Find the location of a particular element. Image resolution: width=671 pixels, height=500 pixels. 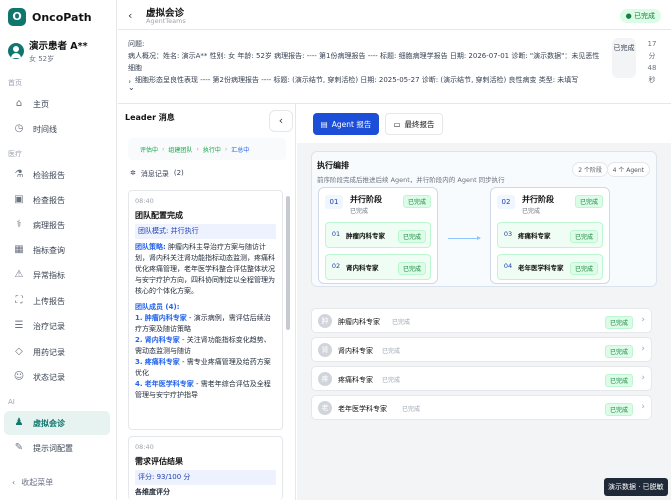

user-avatar-icon is located at coordinates (16, 51).